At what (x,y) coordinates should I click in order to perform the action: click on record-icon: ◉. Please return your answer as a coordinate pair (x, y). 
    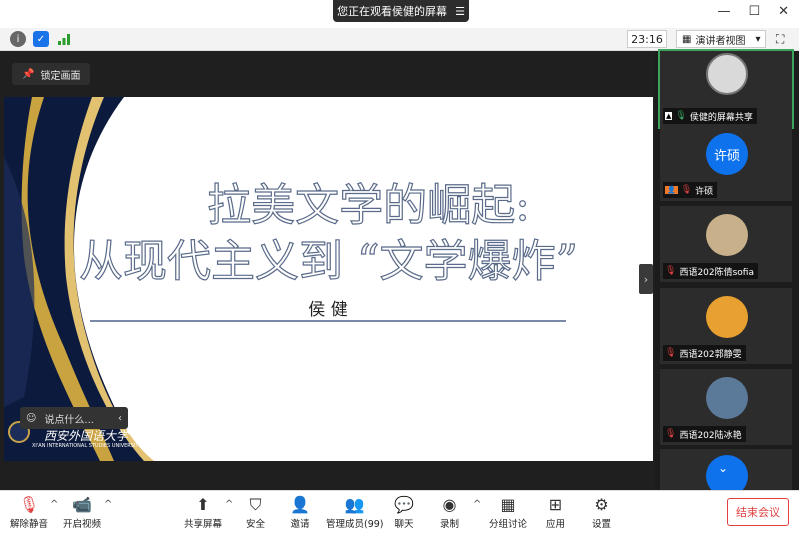
    Looking at the image, I should click on (449, 504).